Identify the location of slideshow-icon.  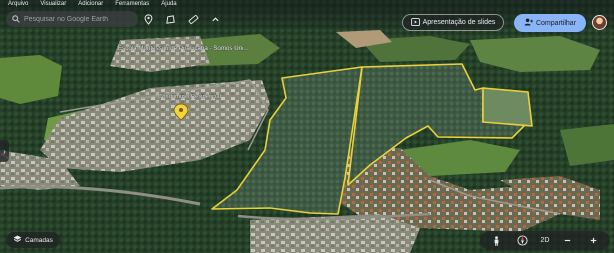
(415, 22).